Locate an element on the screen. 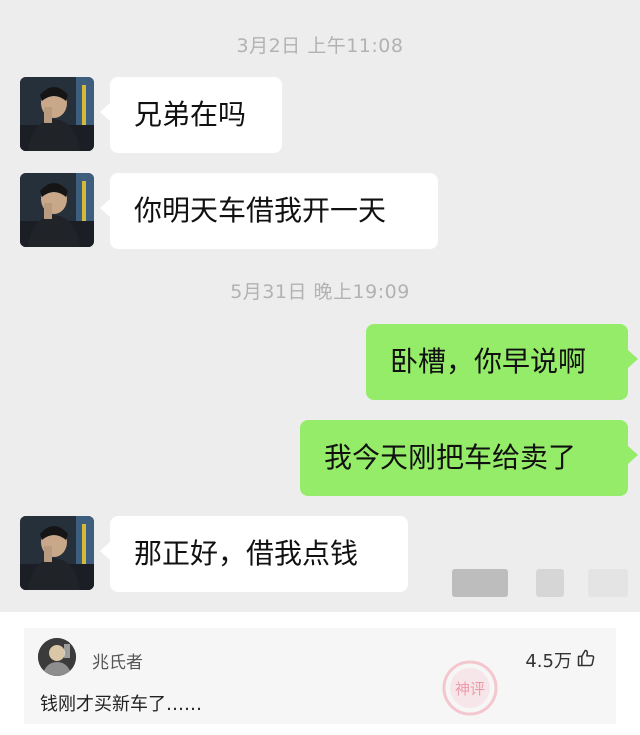 The height and width of the screenshot is (735, 640). incoming-message-bubble: 你明天车借我开一天 is located at coordinates (269, 211).